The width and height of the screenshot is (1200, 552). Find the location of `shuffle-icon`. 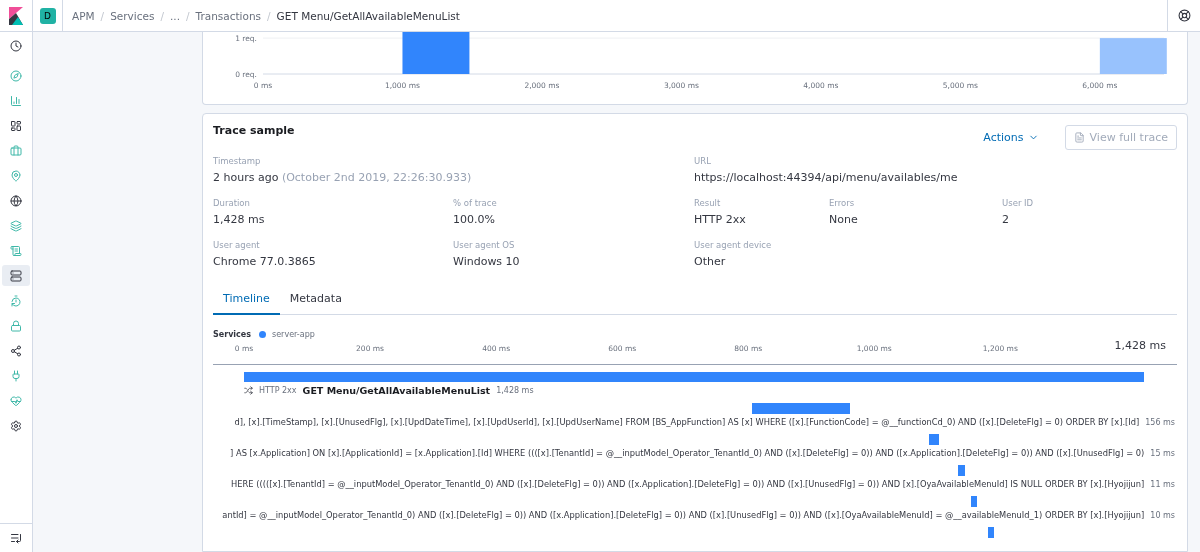

shuffle-icon is located at coordinates (248, 390).